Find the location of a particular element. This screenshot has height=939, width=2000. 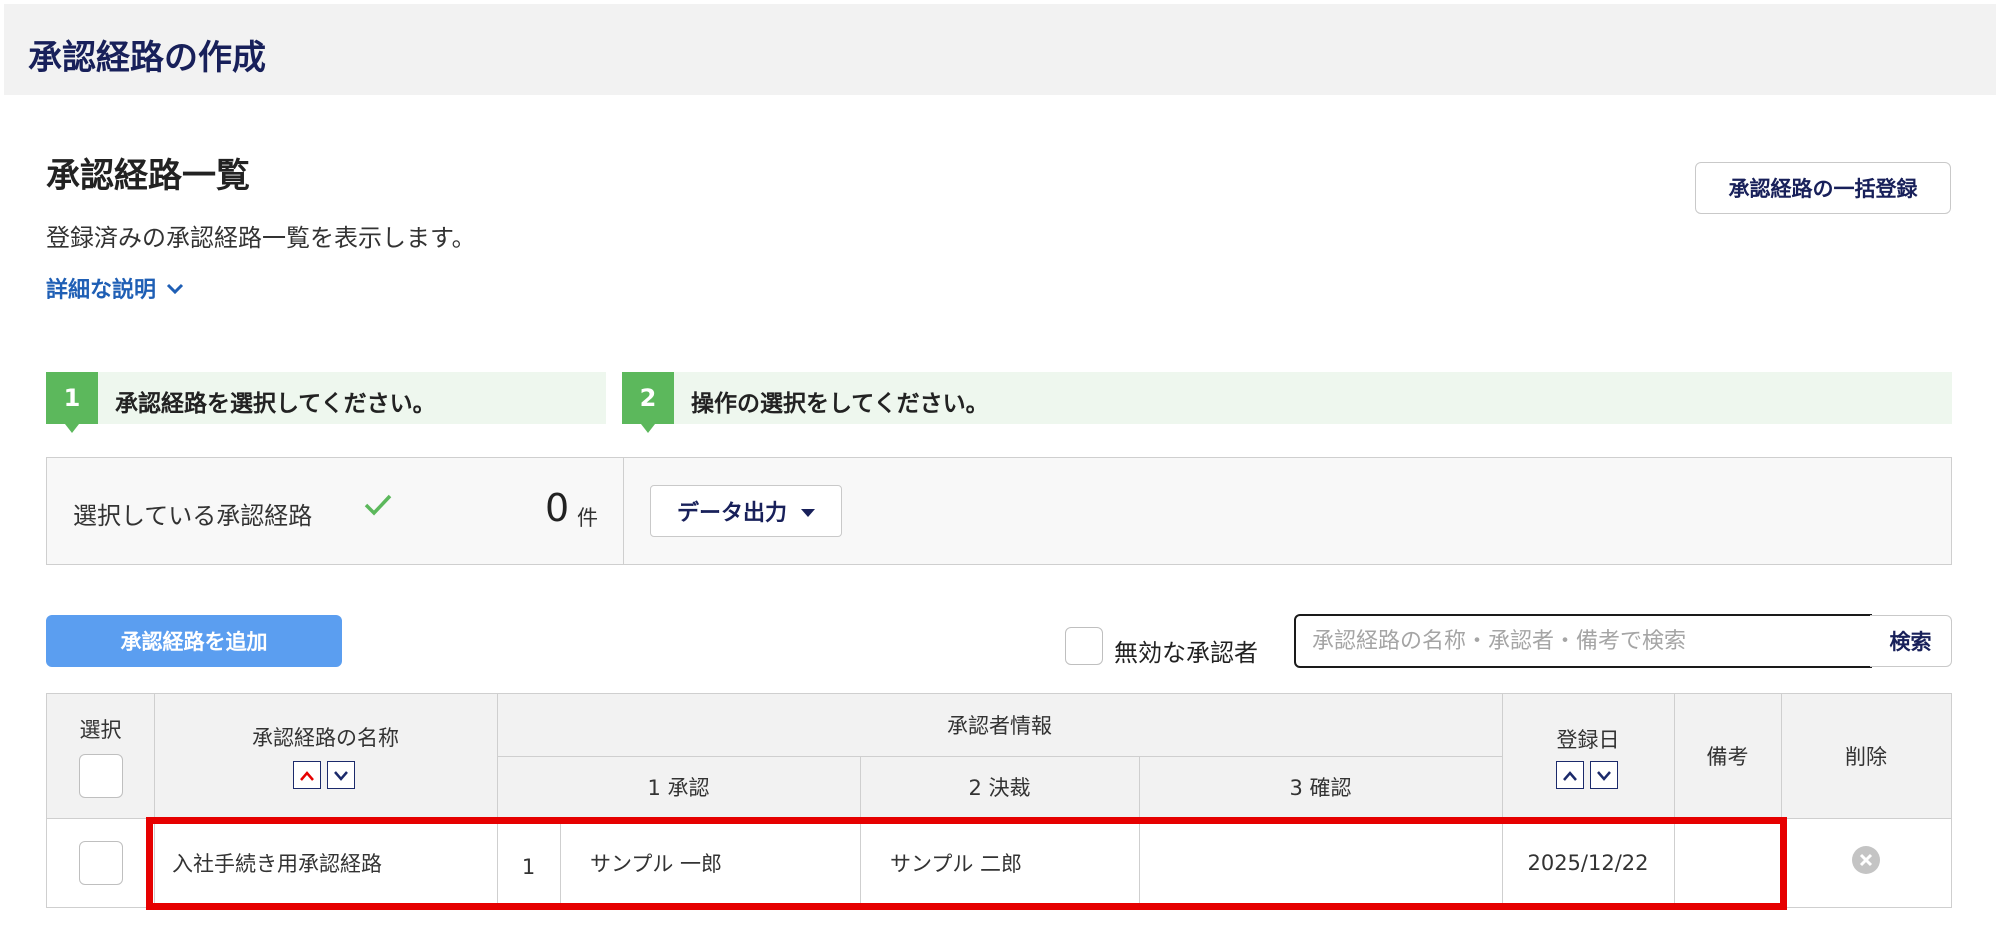

details-toggle-link: 詳細な説明 is located at coordinates (115, 288).